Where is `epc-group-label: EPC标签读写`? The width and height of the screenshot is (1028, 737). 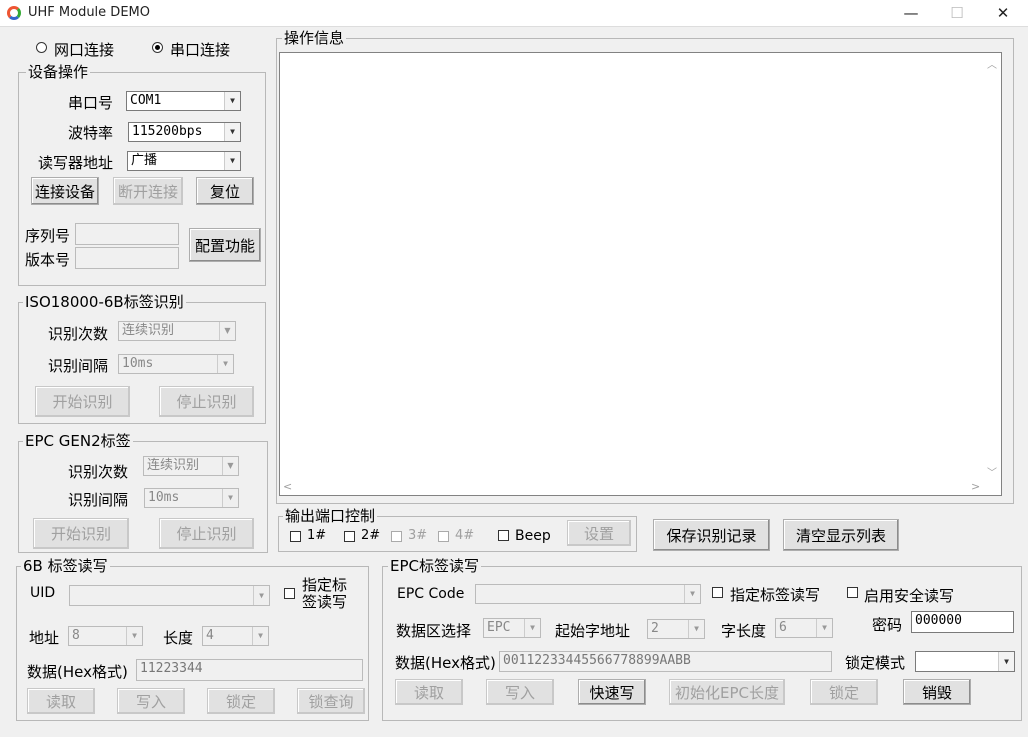
epc-group-label: EPC标签读写 is located at coordinates (434, 566).